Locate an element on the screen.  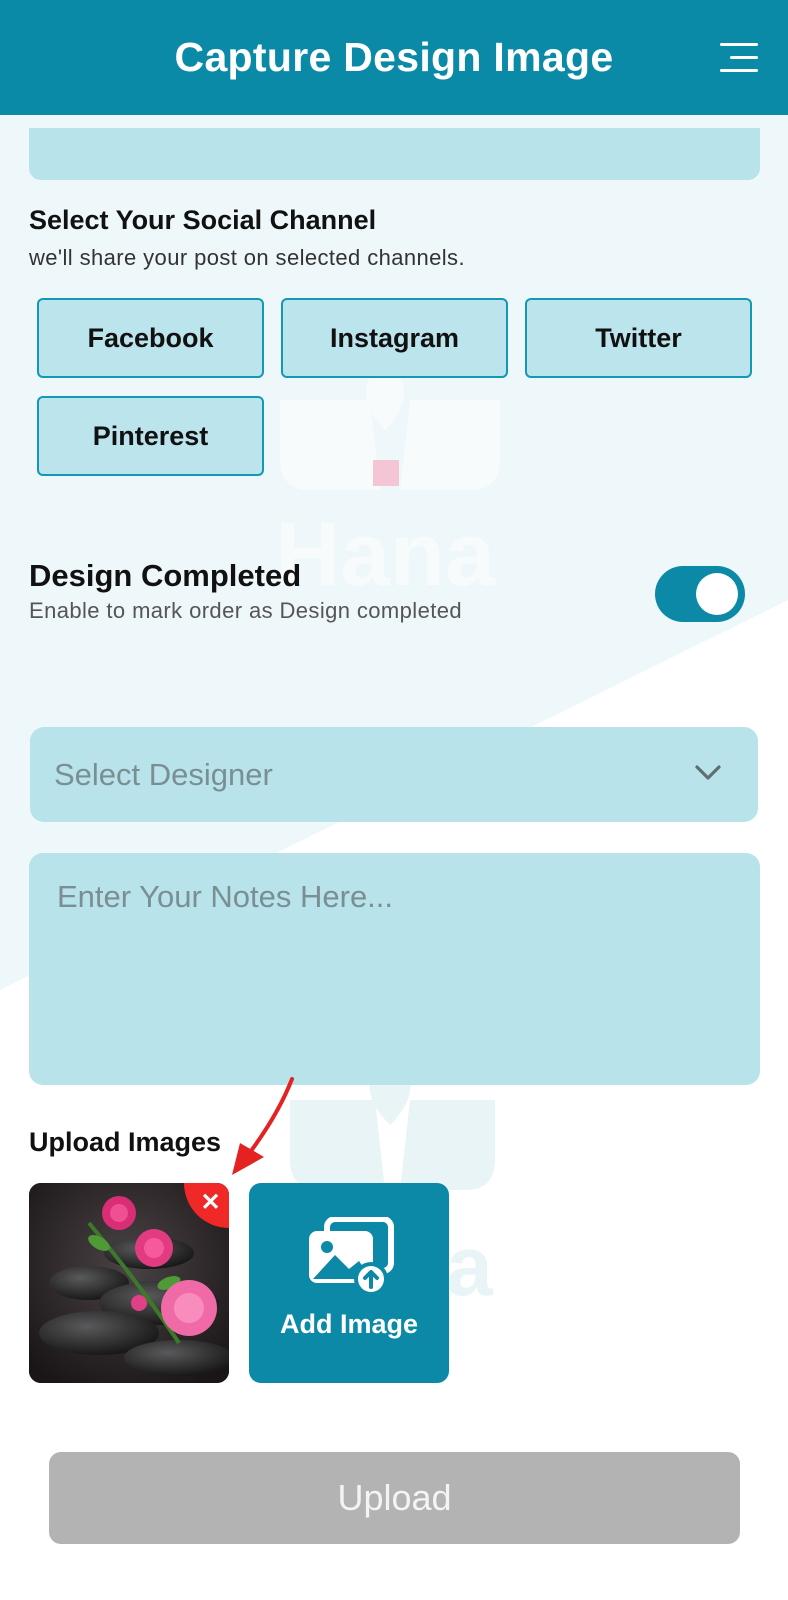
channel-pinterest-button: Pinterest is located at coordinates (150, 436).